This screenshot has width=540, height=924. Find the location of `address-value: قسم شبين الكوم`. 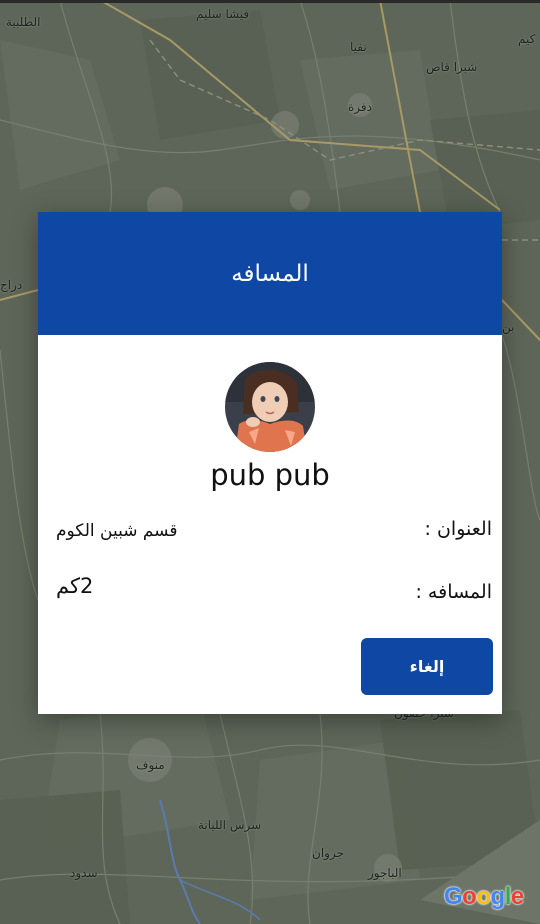

address-value: قسم شبين الكوم is located at coordinates (117, 531).